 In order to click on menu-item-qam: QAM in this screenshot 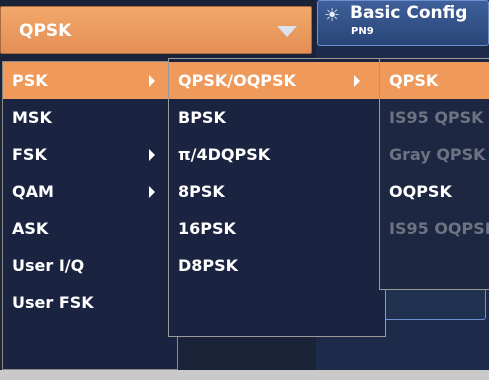, I will do `click(90, 191)`.